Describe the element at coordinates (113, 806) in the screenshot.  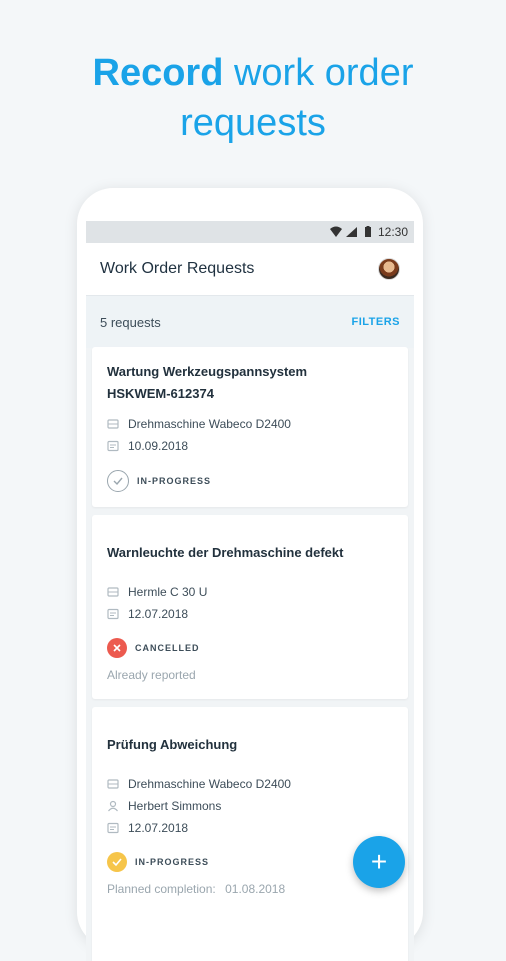
I see `person-icon` at that location.